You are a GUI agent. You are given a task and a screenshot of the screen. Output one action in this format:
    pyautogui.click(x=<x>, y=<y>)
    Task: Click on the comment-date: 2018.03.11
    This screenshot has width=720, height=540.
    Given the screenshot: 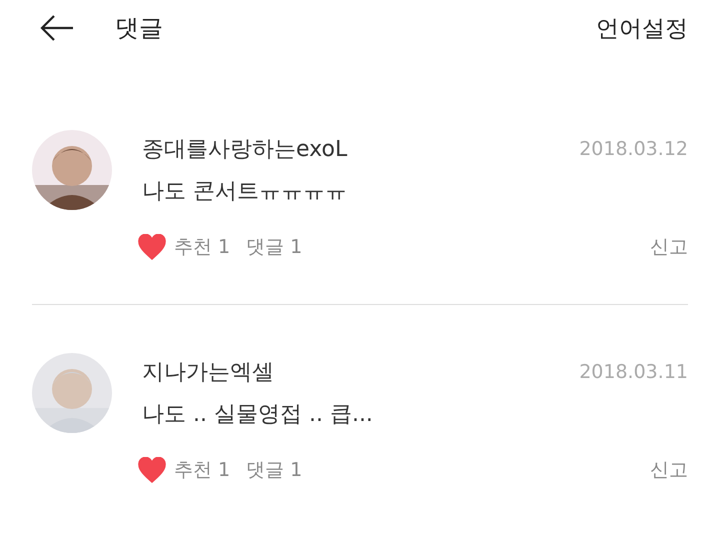 What is the action you would take?
    pyautogui.click(x=633, y=372)
    